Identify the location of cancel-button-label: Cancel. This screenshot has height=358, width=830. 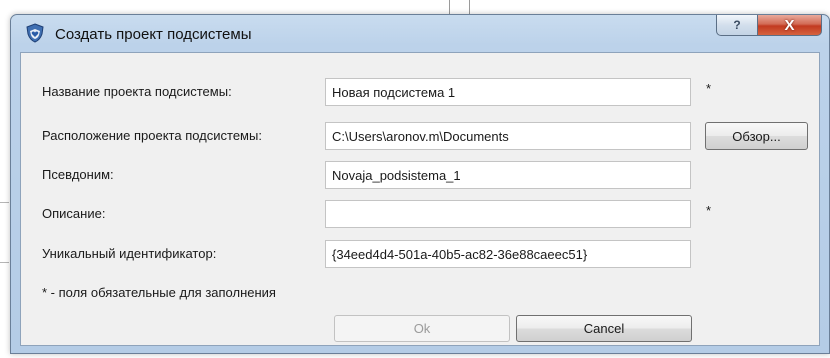
(604, 328).